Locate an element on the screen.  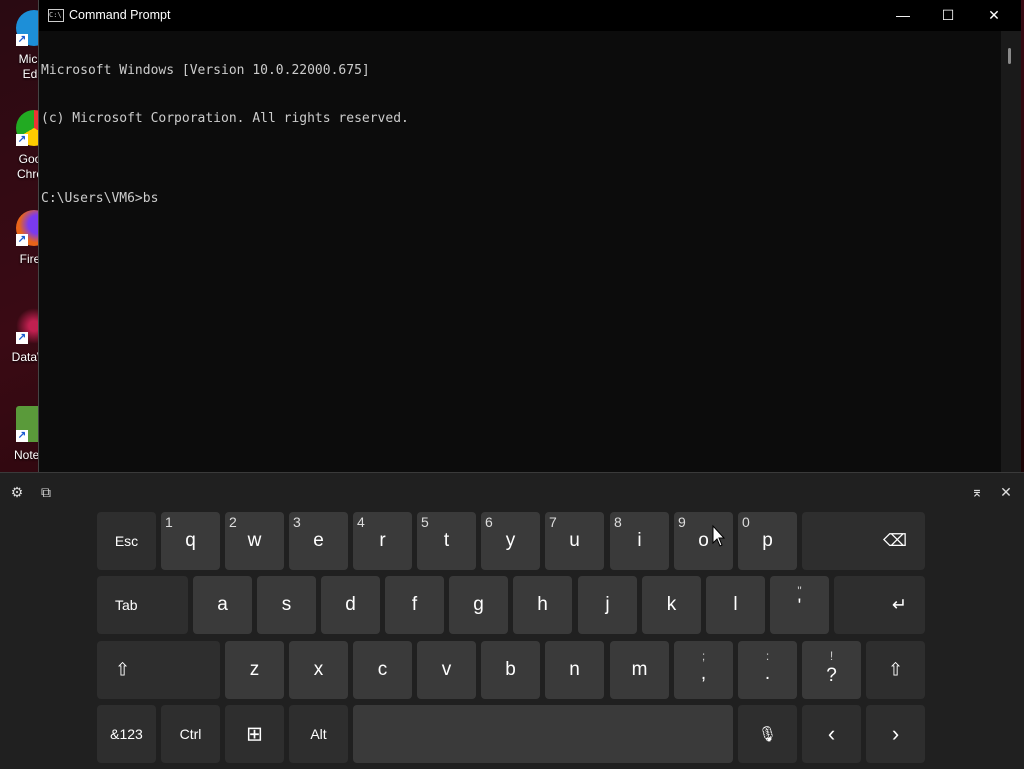
key-label: Ctrl is located at coordinates (190, 734).